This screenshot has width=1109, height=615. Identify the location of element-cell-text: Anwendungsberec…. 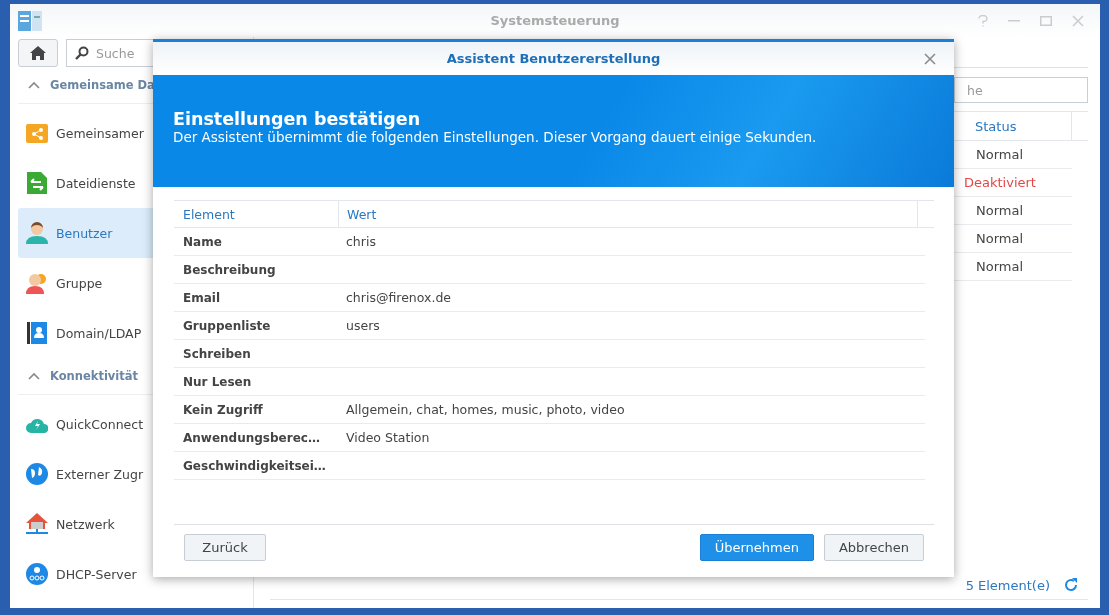
(251, 437).